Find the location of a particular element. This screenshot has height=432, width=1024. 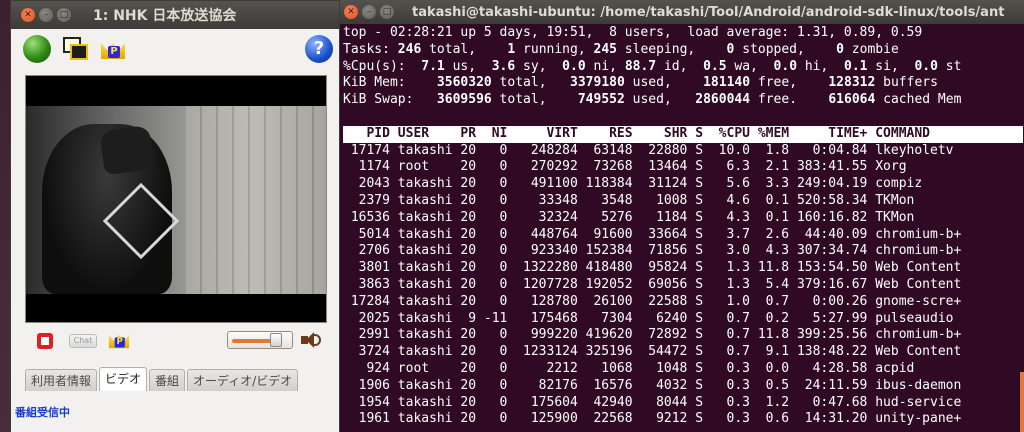

tab-audio-video: オーディオ/ビデオ is located at coordinates (243, 380).